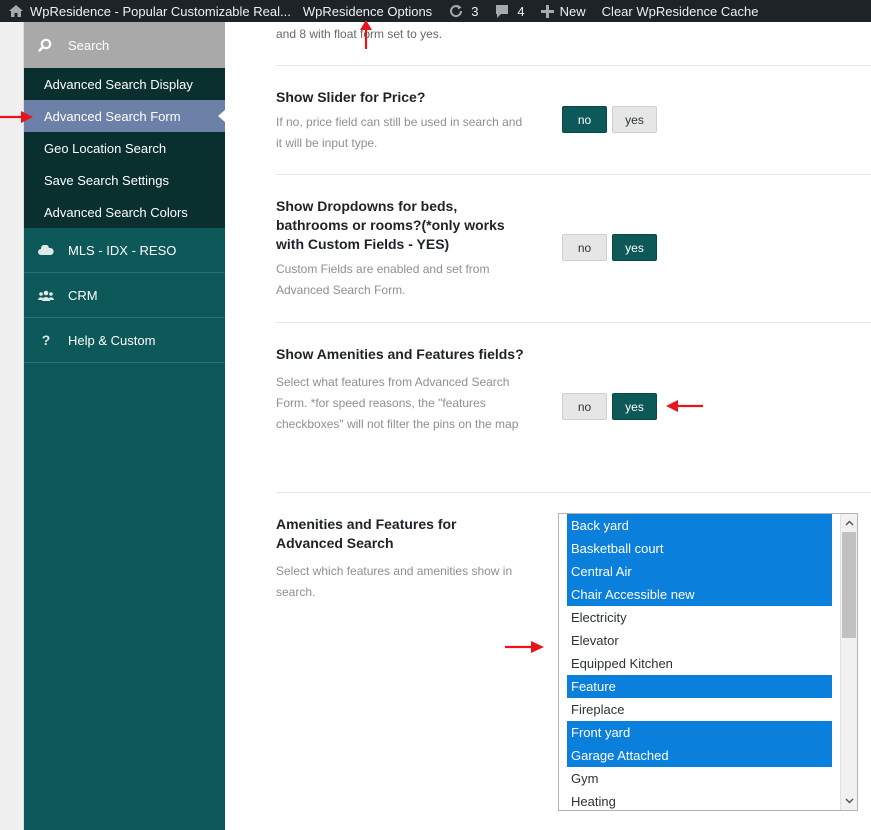 The height and width of the screenshot is (830, 871). Describe the element at coordinates (107, 180) in the screenshot. I see `subitem-label: Save Search Settings` at that location.